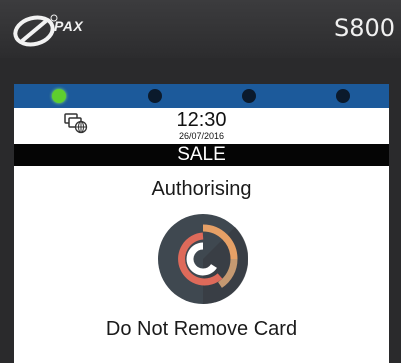  Describe the element at coordinates (201, 155) in the screenshot. I see `transaction-title: SALE` at that location.